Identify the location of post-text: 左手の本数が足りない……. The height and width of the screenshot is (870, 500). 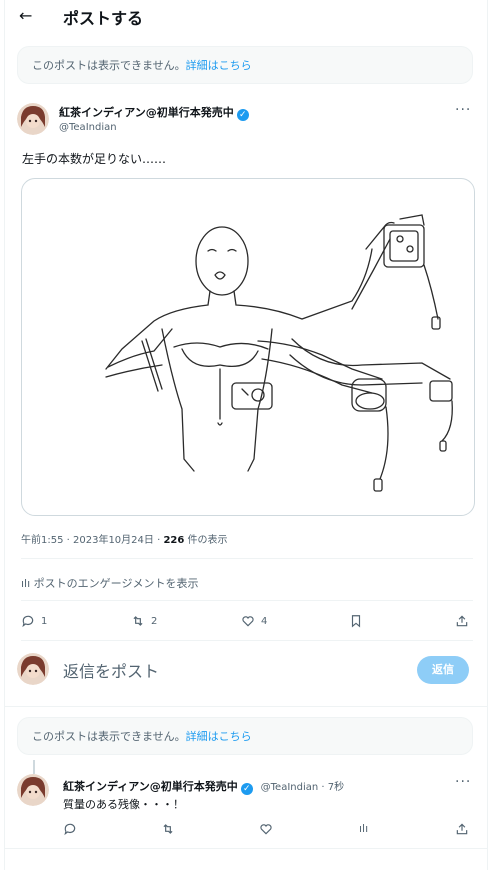
(94, 159).